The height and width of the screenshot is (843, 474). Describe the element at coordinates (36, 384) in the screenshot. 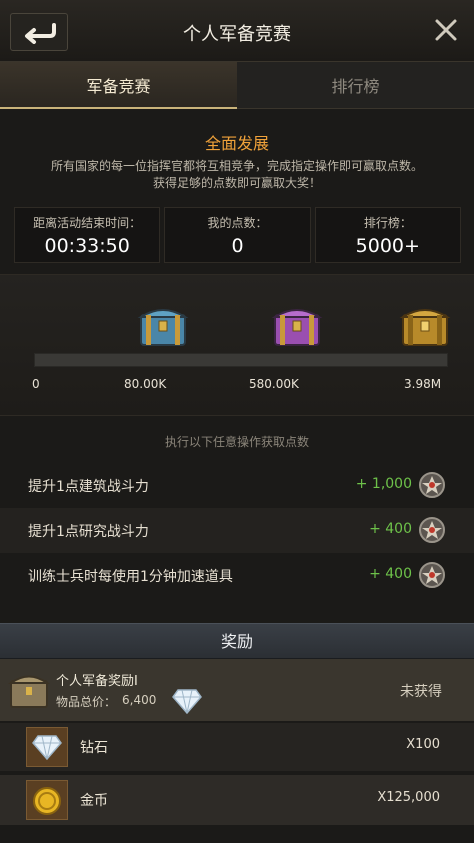

I see `milestone-label: 0` at that location.